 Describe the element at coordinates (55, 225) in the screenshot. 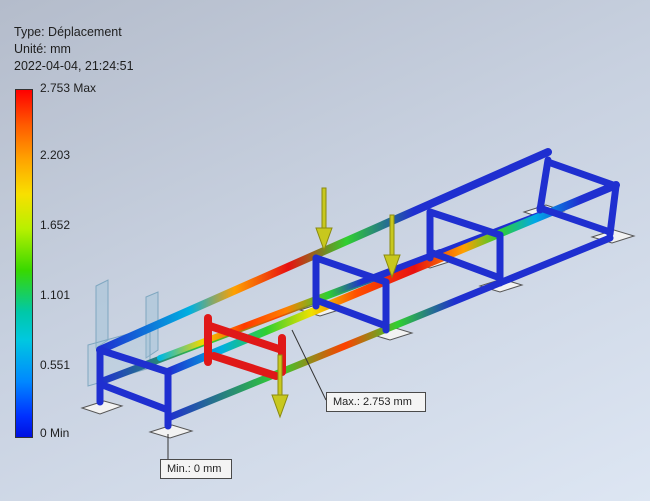

I see `legend-tick: 1.652` at that location.